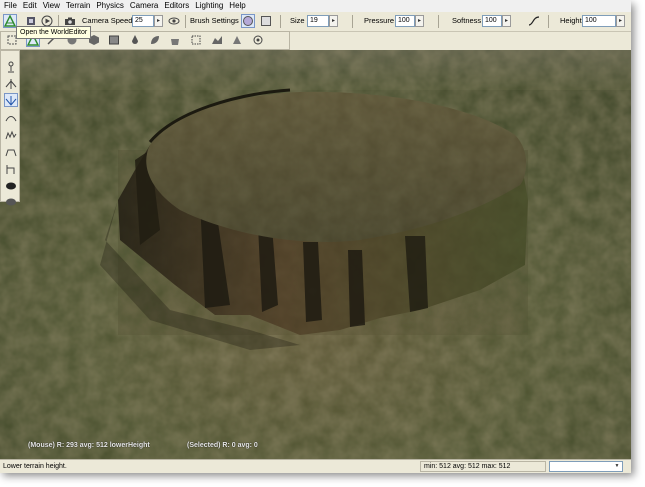 Image resolution: width=645 pixels, height=487 pixels. What do you see at coordinates (237, 6) in the screenshot?
I see `menu-help: Help` at bounding box center [237, 6].